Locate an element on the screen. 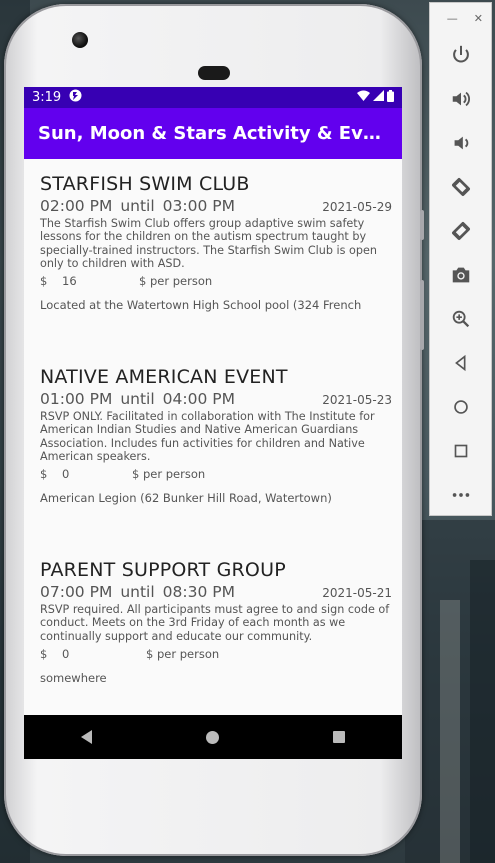  emulator-overview-button is located at coordinates (460, 451).